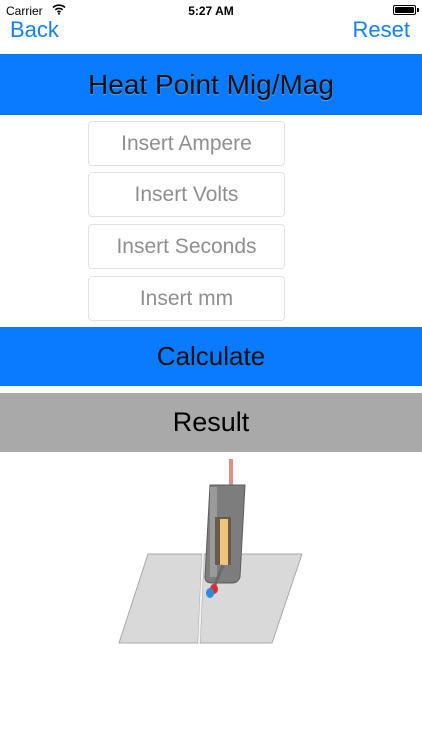 Image resolution: width=422 pixels, height=750 pixels. I want to click on result-label: Result, so click(211, 422).